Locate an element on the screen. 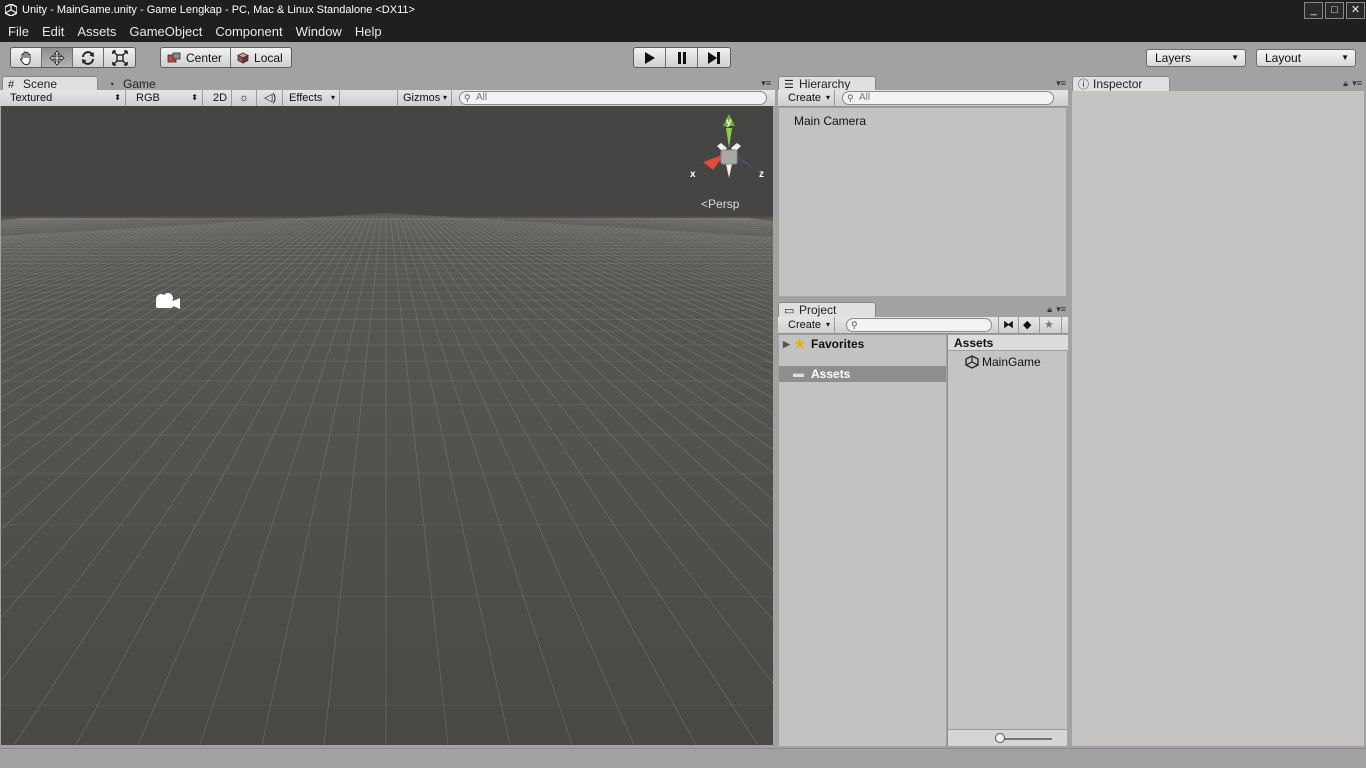 This screenshot has width=1366, height=768. pause-icon is located at coordinates (681, 57).